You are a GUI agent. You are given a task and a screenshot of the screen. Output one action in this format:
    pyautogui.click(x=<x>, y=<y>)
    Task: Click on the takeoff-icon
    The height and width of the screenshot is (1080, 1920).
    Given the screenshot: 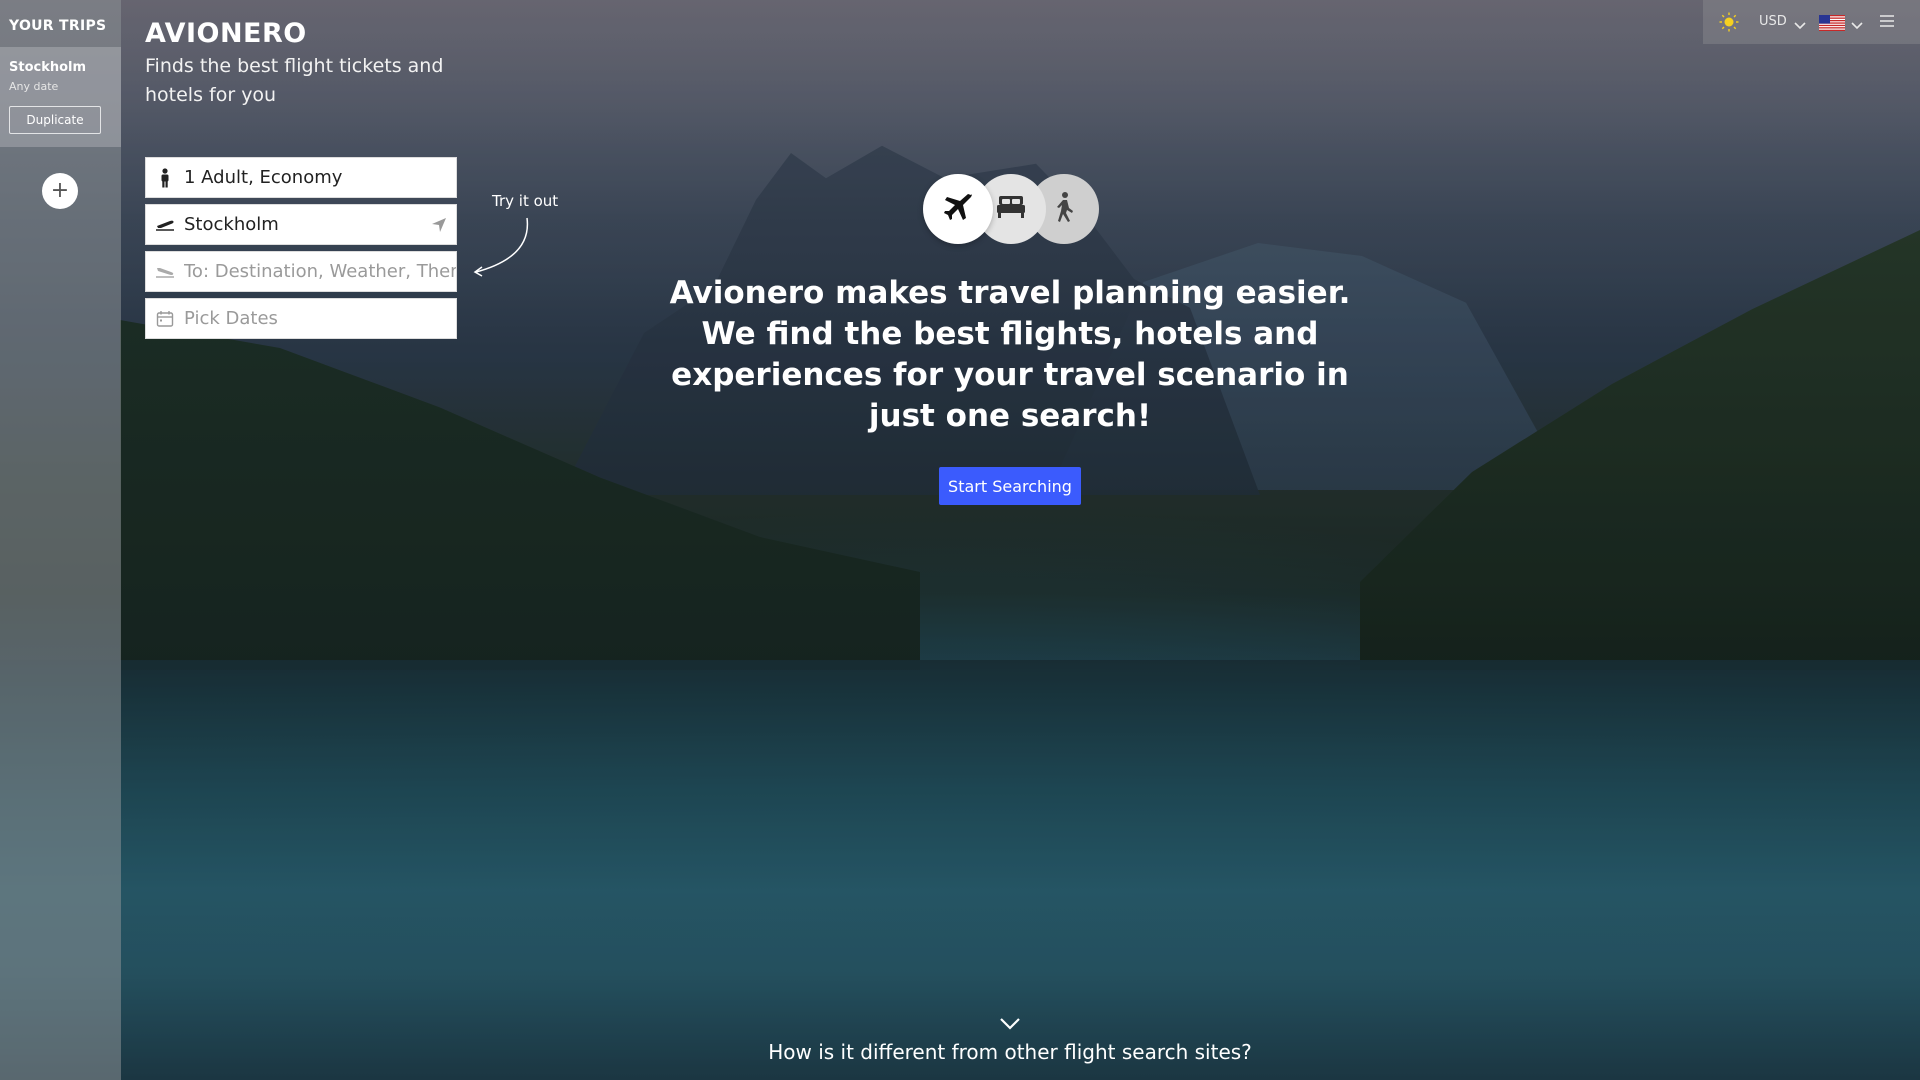 What is the action you would take?
    pyautogui.click(x=165, y=225)
    